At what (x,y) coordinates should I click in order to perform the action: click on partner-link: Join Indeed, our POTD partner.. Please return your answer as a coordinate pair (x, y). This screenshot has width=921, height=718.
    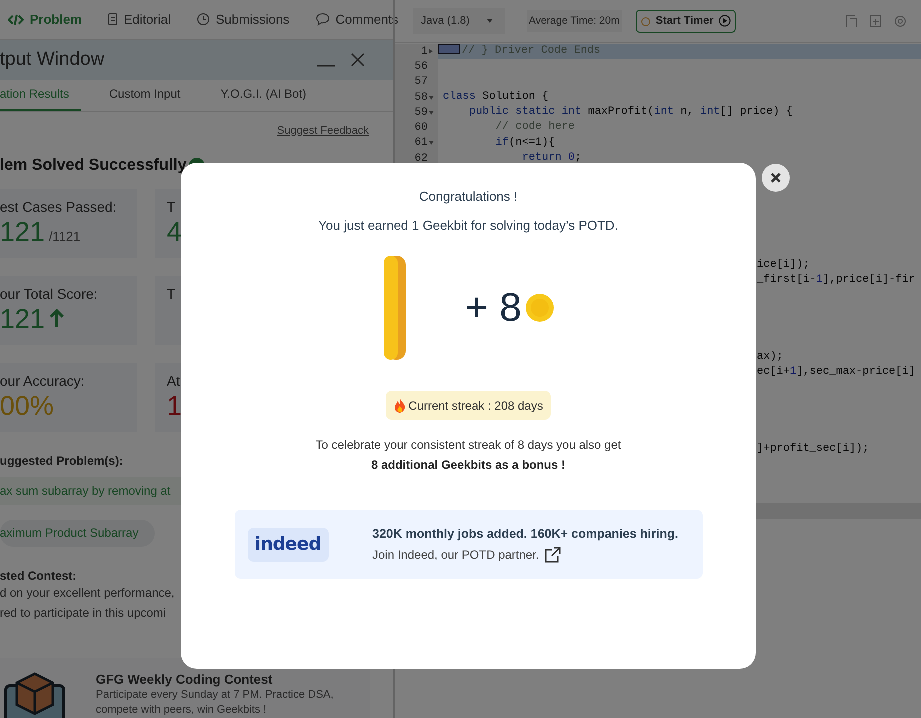
    Looking at the image, I should click on (525, 554).